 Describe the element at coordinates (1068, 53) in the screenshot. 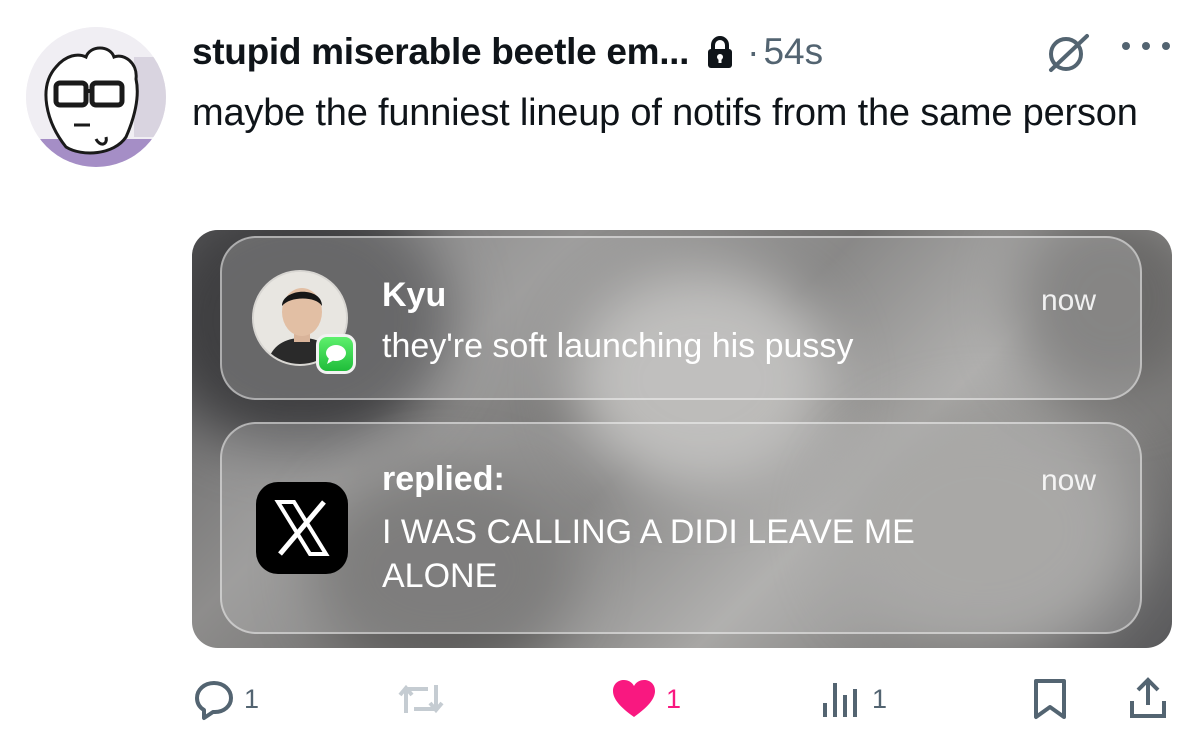

I see `grok-icon` at that location.